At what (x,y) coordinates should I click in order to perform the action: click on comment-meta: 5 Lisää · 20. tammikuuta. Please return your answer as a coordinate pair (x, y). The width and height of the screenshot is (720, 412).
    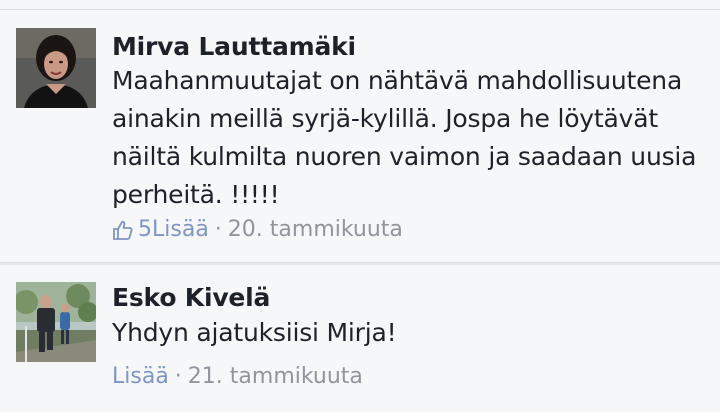
    Looking at the image, I should click on (257, 229).